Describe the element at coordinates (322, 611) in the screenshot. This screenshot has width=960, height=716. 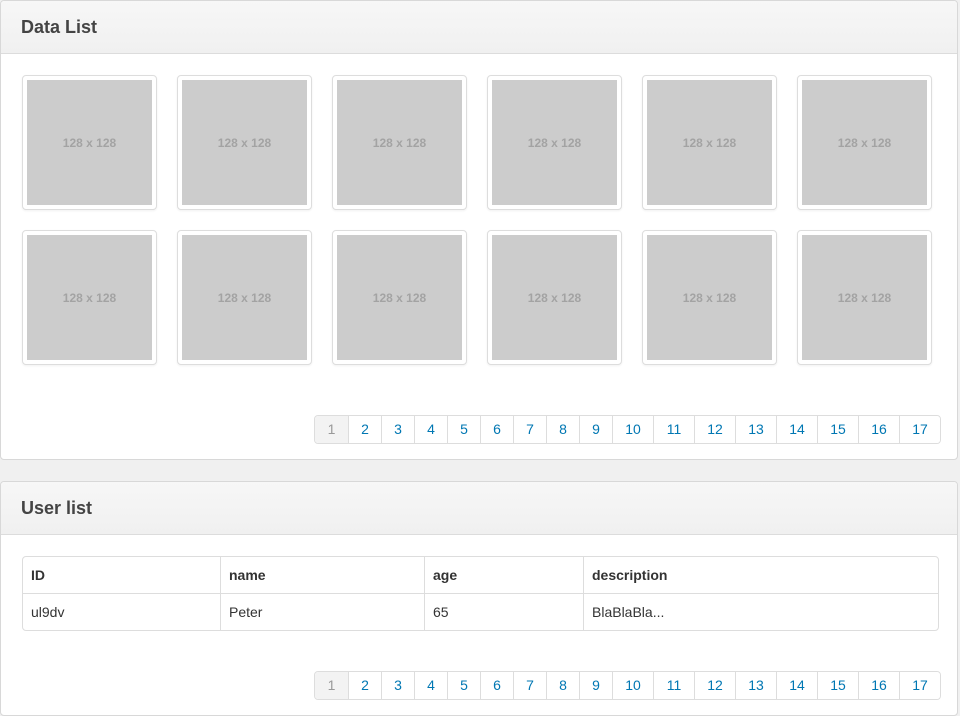
I see `cell-name: Peter` at that location.